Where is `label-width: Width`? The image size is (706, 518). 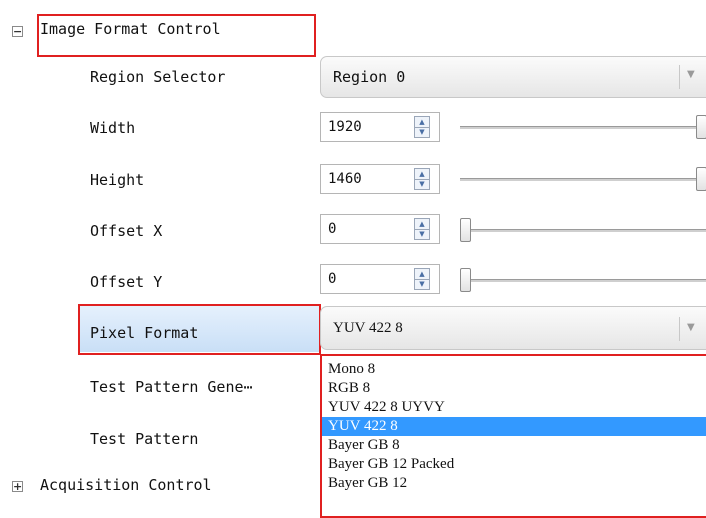
label-width: Width is located at coordinates (113, 128).